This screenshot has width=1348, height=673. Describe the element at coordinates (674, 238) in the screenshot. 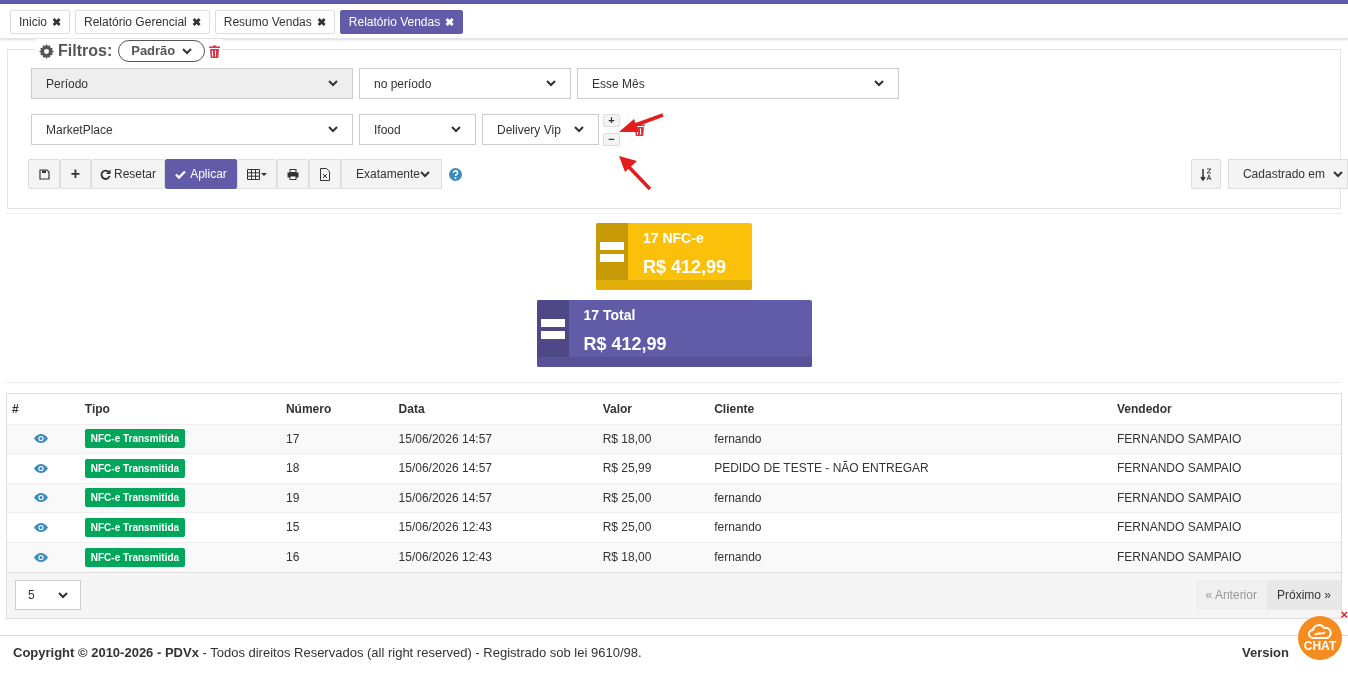

I see `card-count: 17 NFC-e` at that location.